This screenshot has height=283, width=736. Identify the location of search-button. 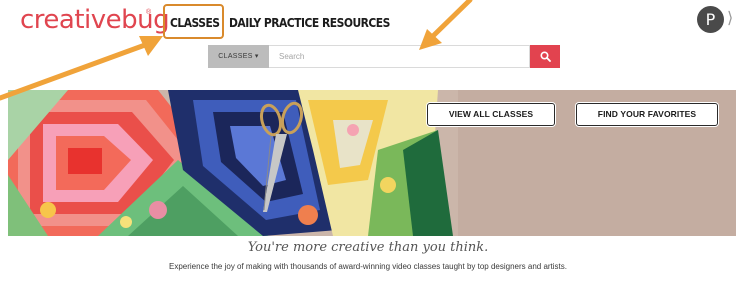
(545, 56).